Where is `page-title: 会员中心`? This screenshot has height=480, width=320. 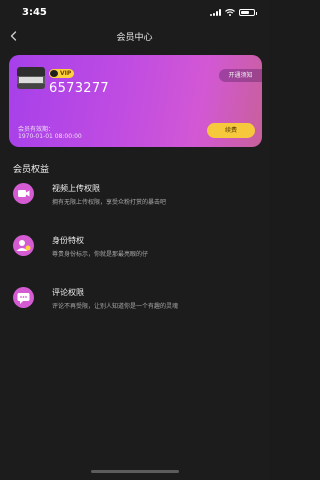 page-title: 会员中心 is located at coordinates (134, 38).